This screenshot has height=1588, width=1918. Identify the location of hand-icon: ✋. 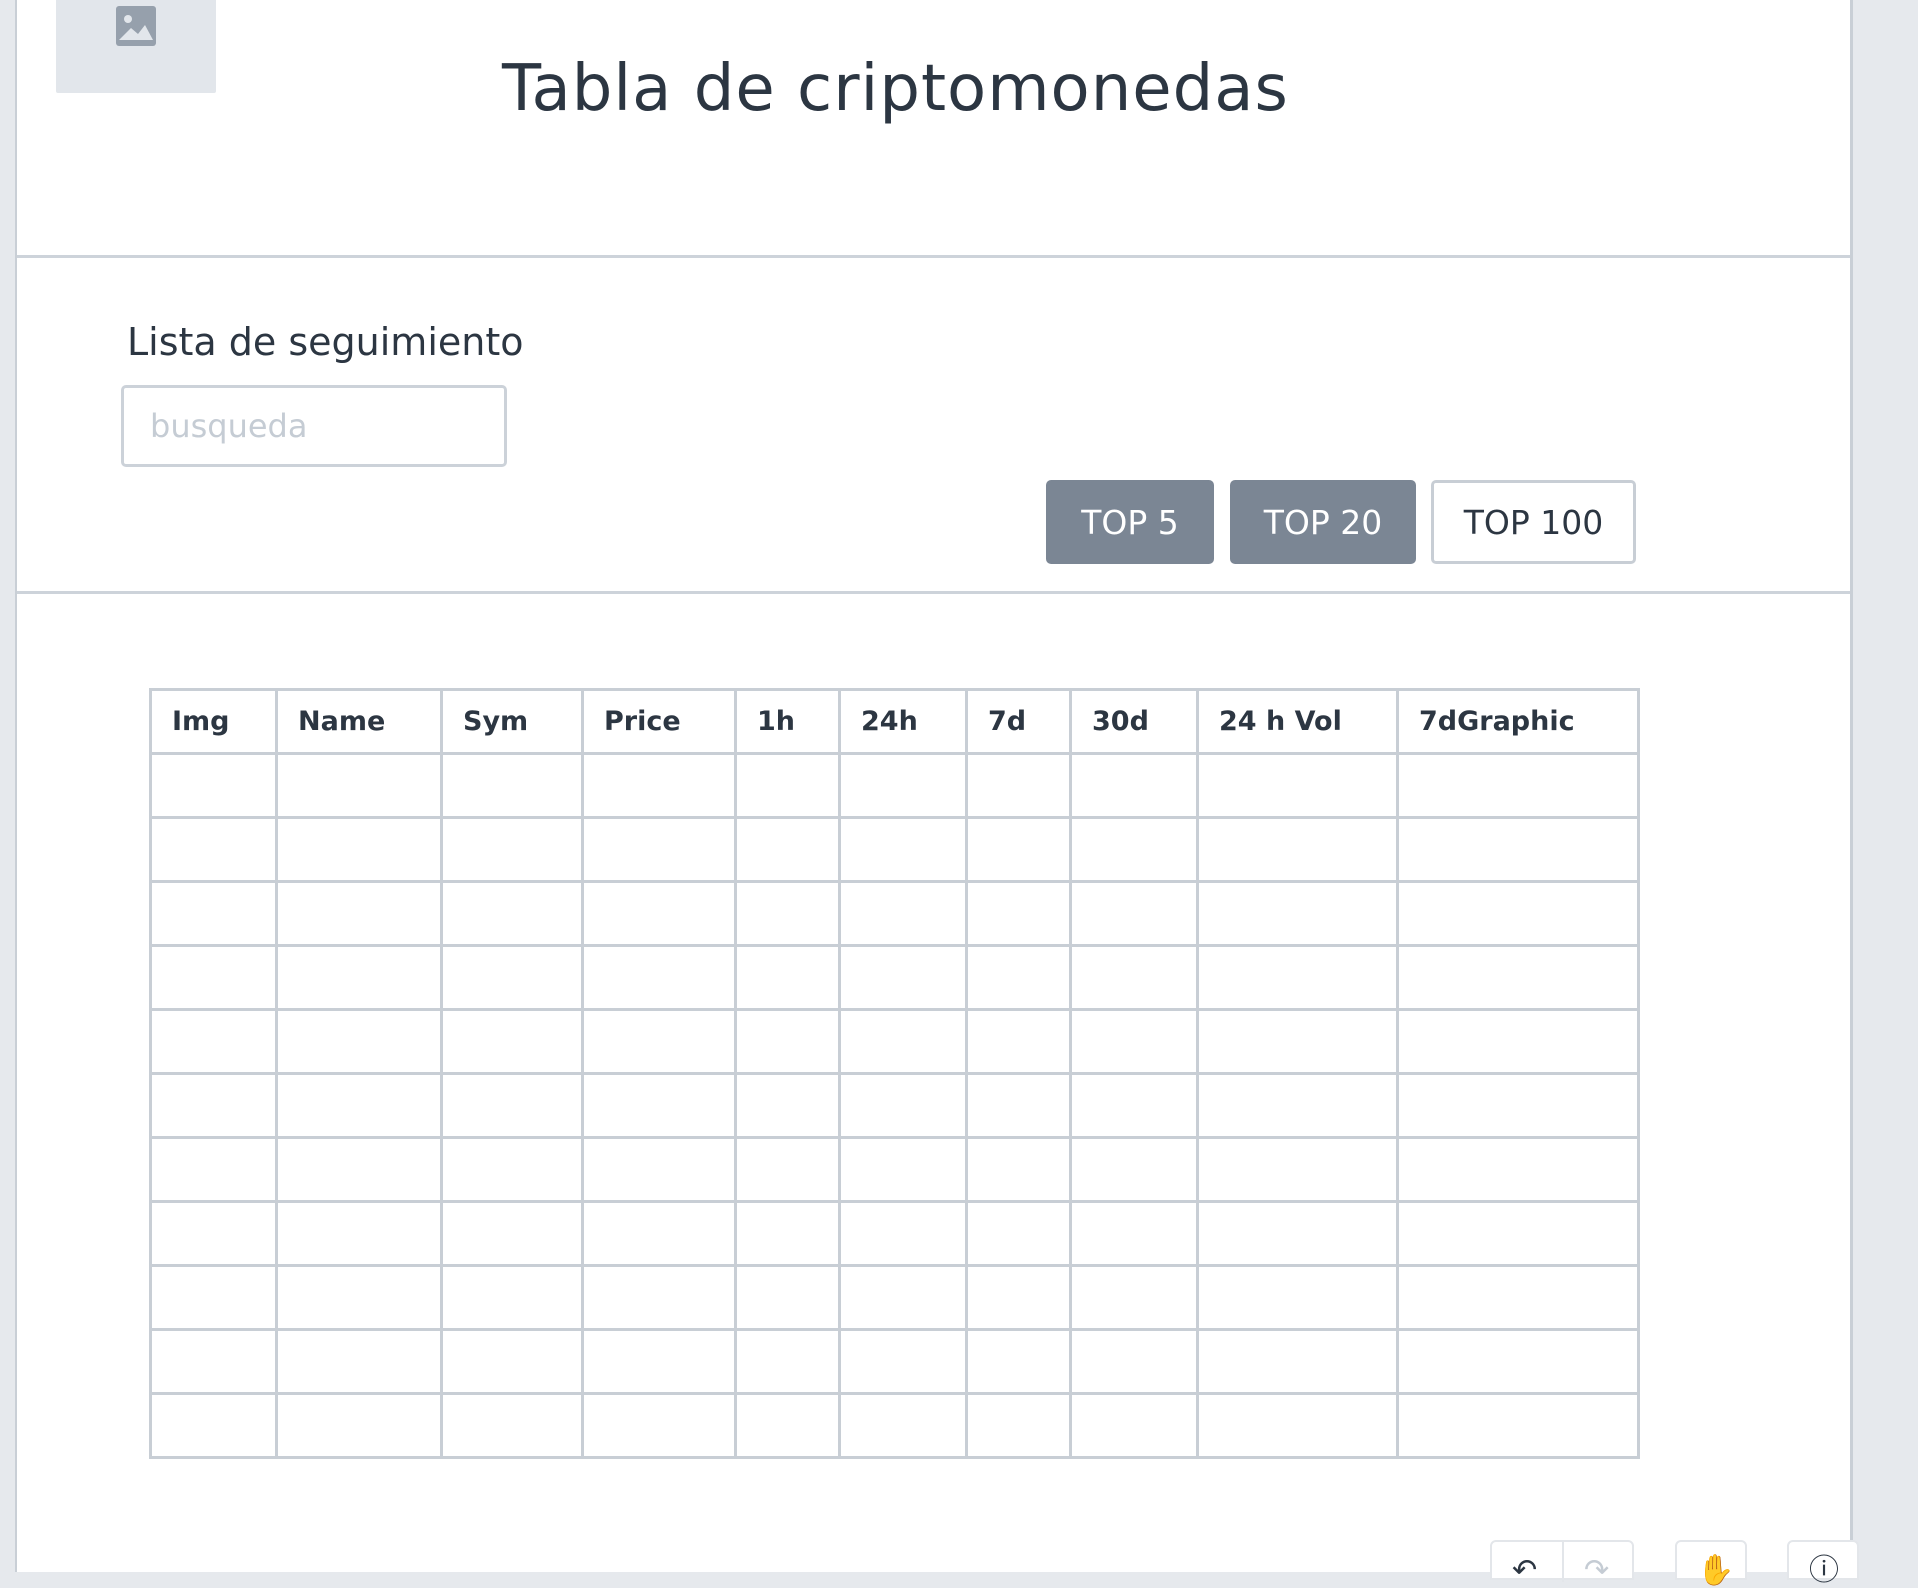
(1715, 1571).